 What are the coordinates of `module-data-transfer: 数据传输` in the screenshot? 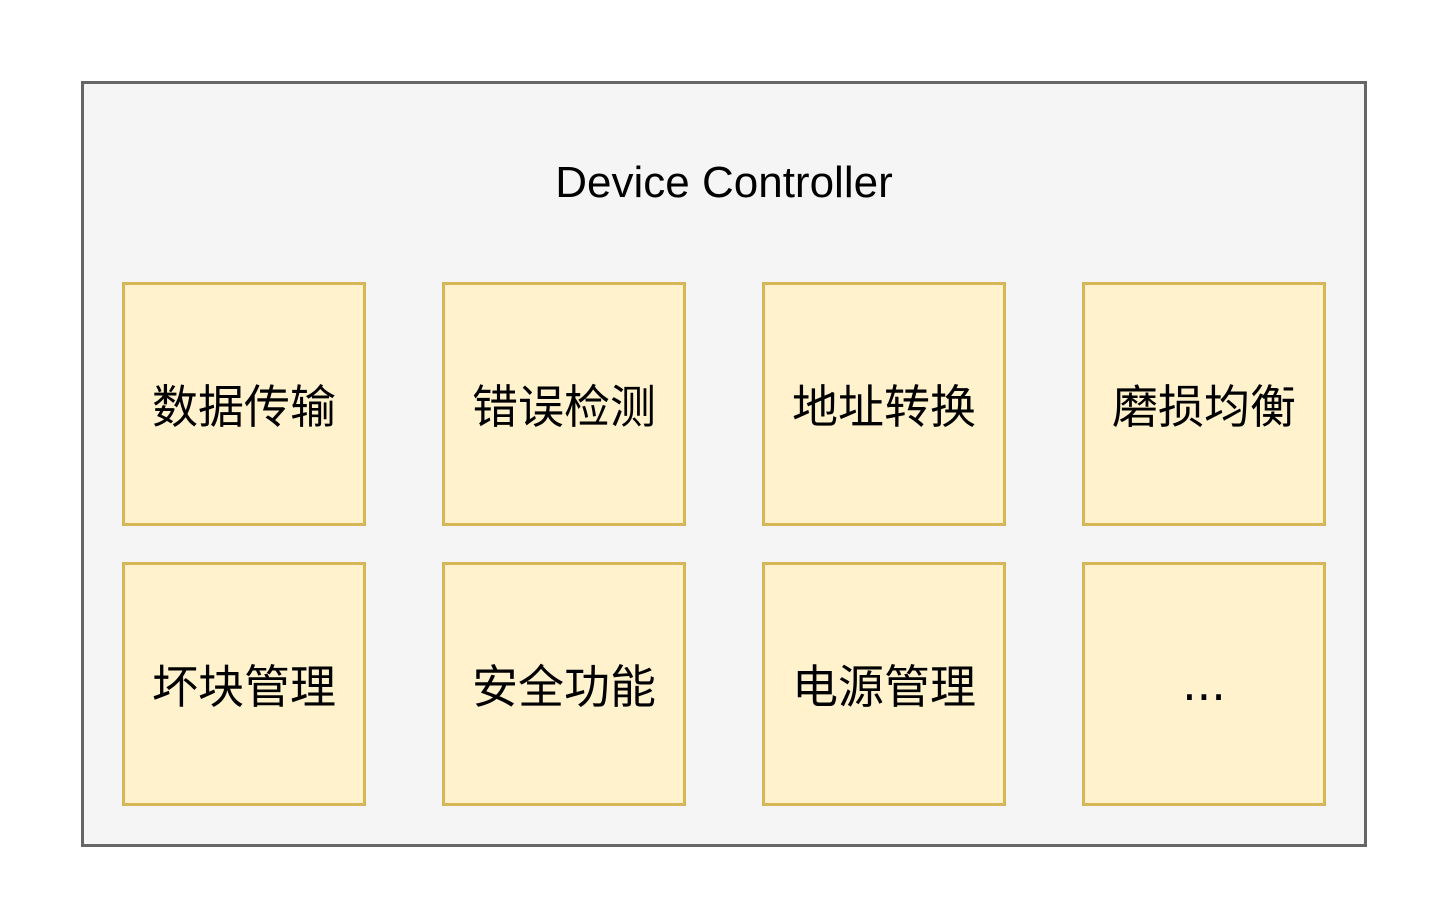 It's located at (244, 404).